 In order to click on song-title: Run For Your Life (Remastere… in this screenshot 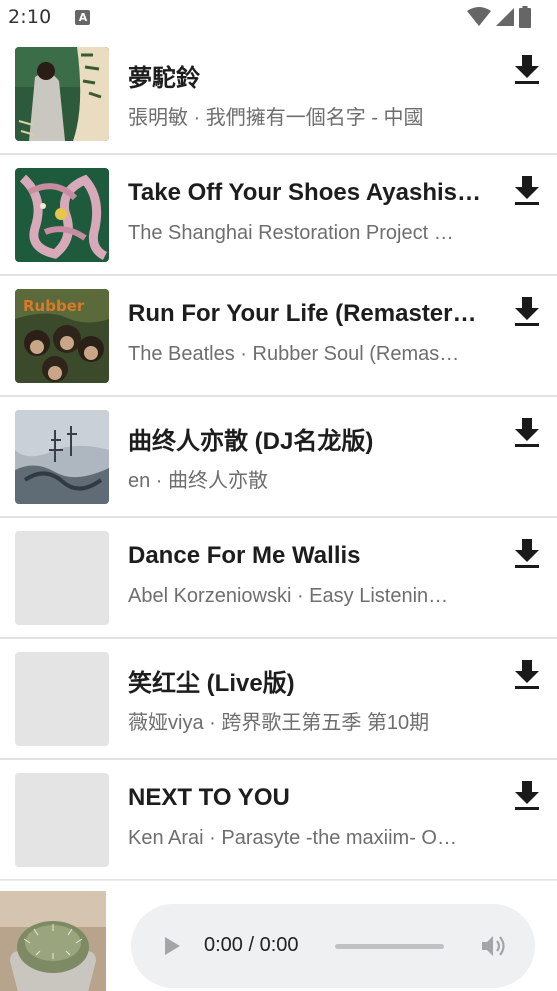, I will do `click(306, 313)`.